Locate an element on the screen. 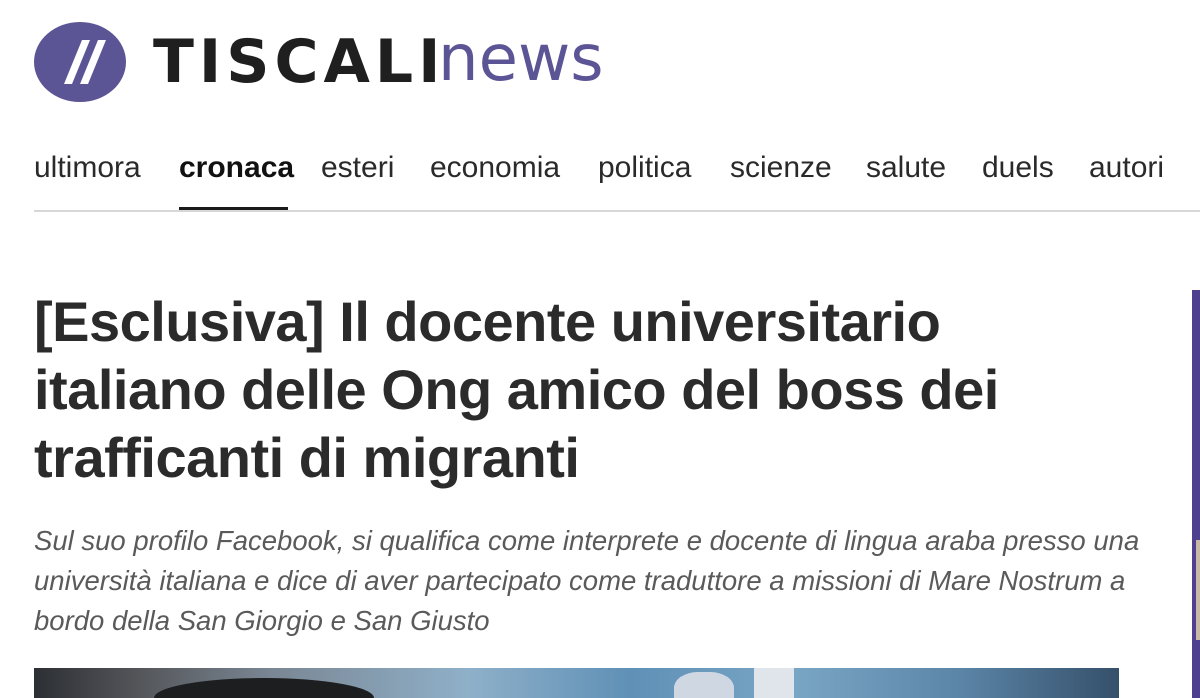 Image resolution: width=1200 pixels, height=698 pixels. site-logo: TISCALI news is located at coordinates (319, 62).